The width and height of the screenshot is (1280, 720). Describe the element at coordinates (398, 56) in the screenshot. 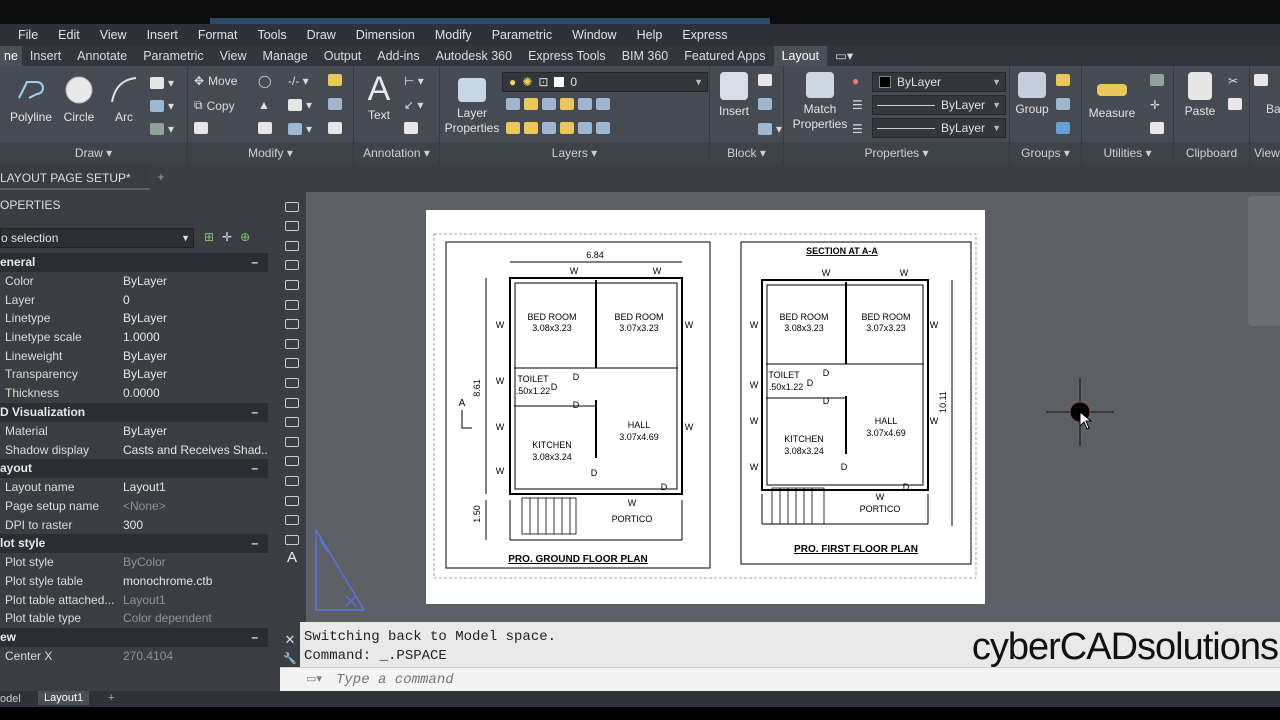

I see `tab-add-ins: Add-ins` at that location.